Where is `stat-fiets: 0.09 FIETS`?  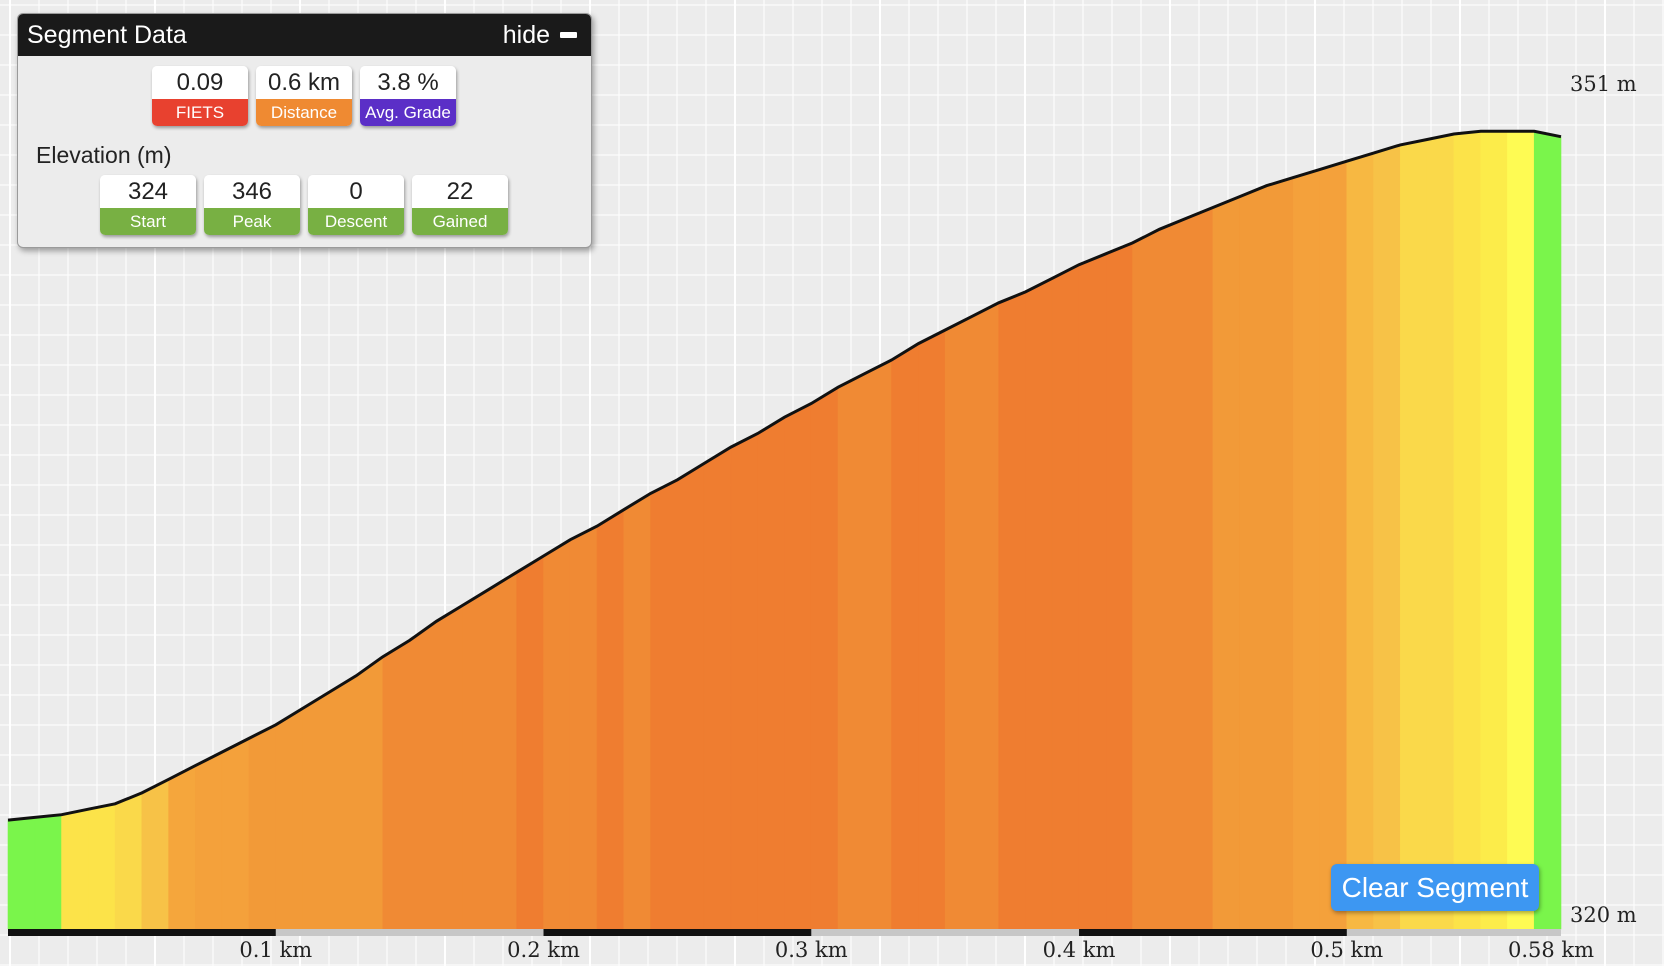
stat-fiets: 0.09 FIETS is located at coordinates (200, 96).